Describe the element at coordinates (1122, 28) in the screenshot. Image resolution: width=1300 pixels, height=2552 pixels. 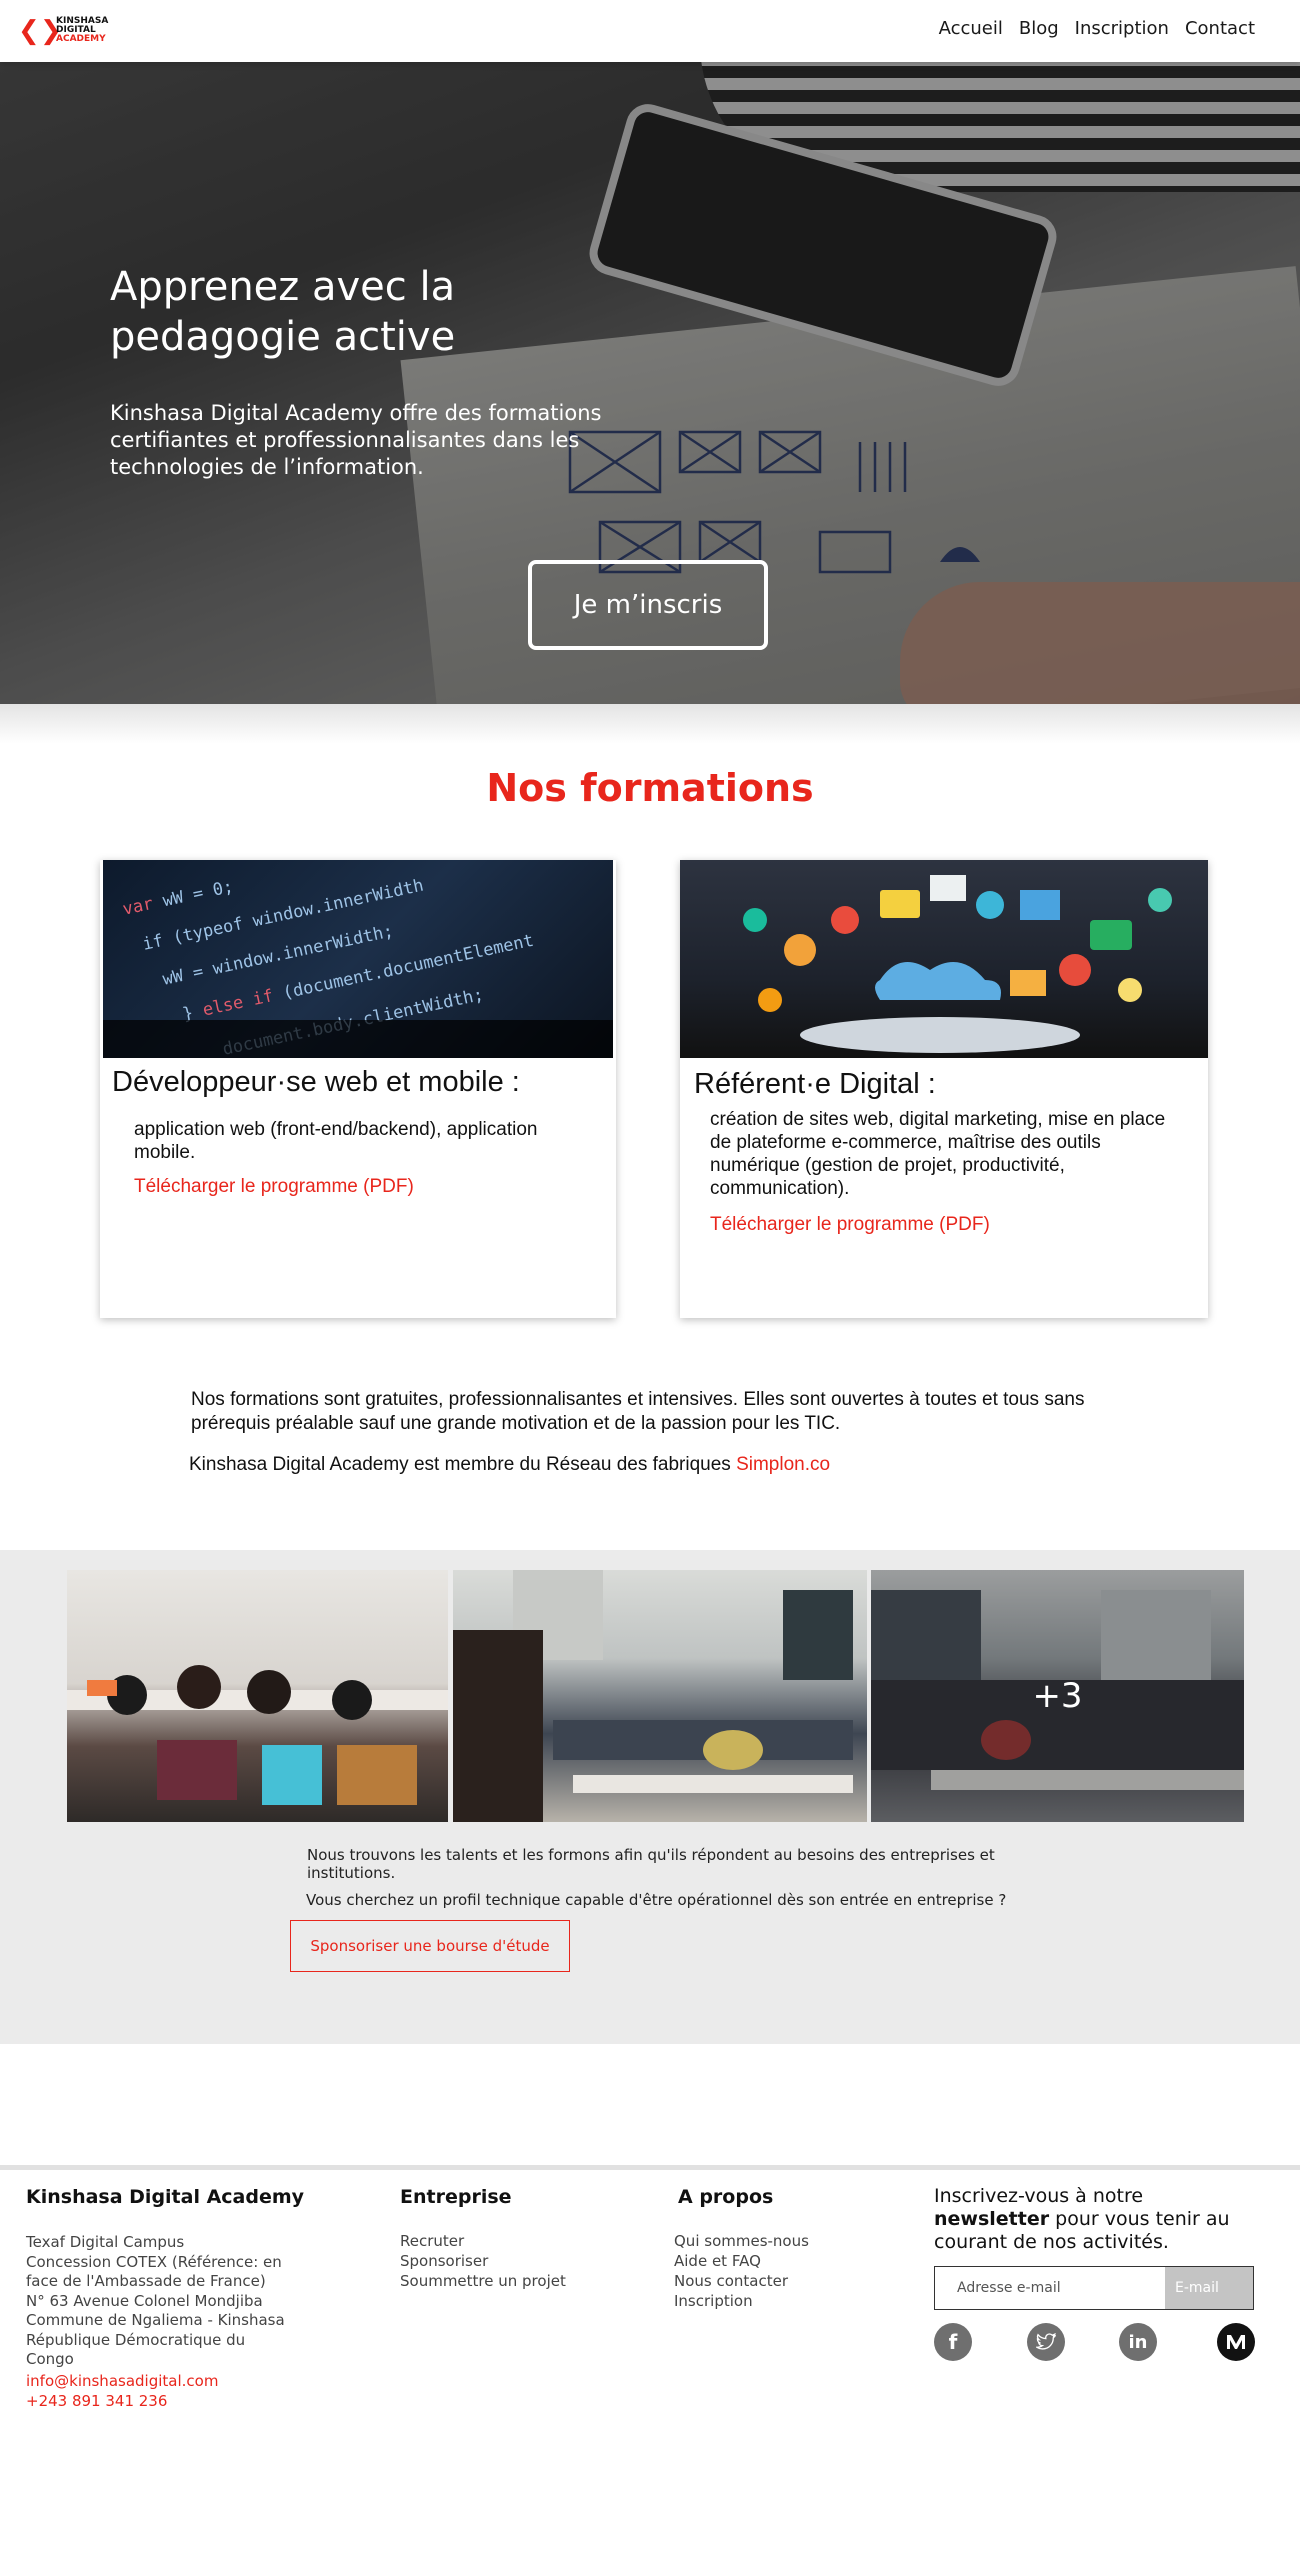
I see `nav-inscription: Inscription` at that location.